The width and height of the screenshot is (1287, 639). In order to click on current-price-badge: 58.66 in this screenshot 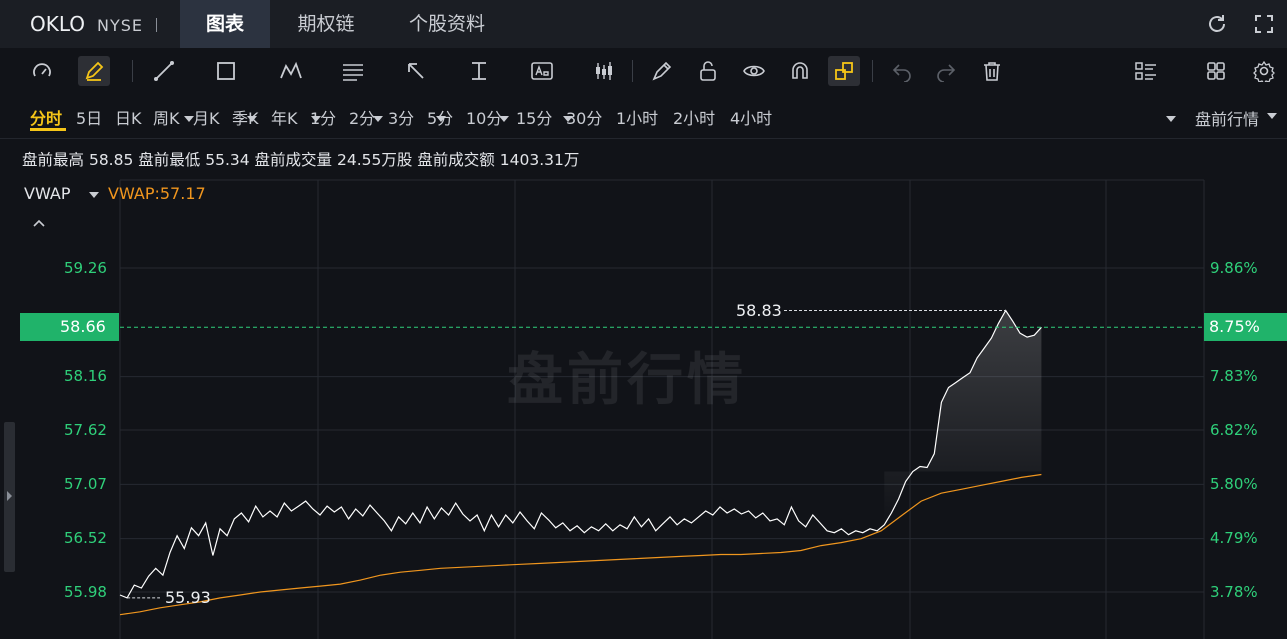, I will do `click(69, 327)`.